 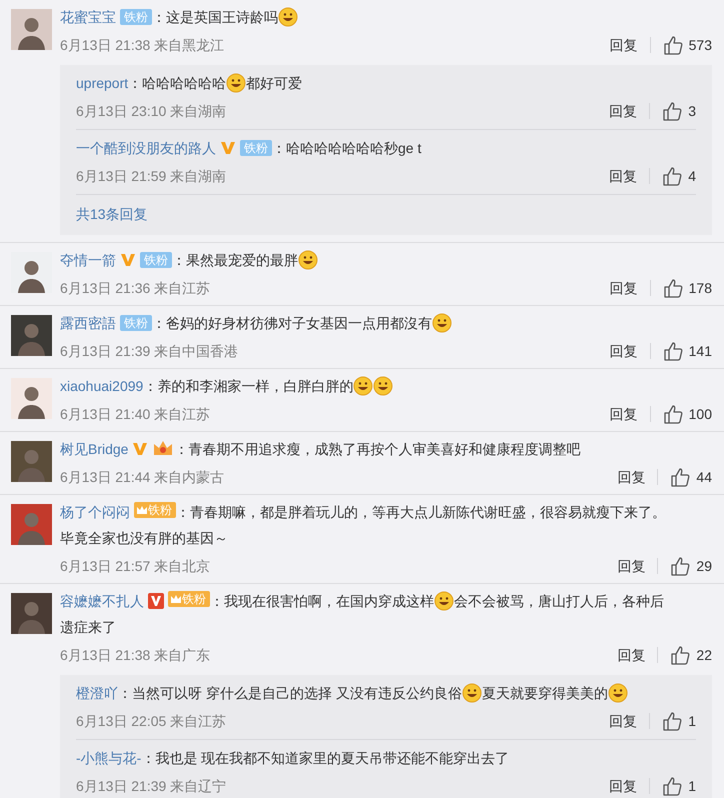 What do you see at coordinates (136, 288) in the screenshot?
I see `comment-meta: 6月13日 21:36 来自江苏` at bounding box center [136, 288].